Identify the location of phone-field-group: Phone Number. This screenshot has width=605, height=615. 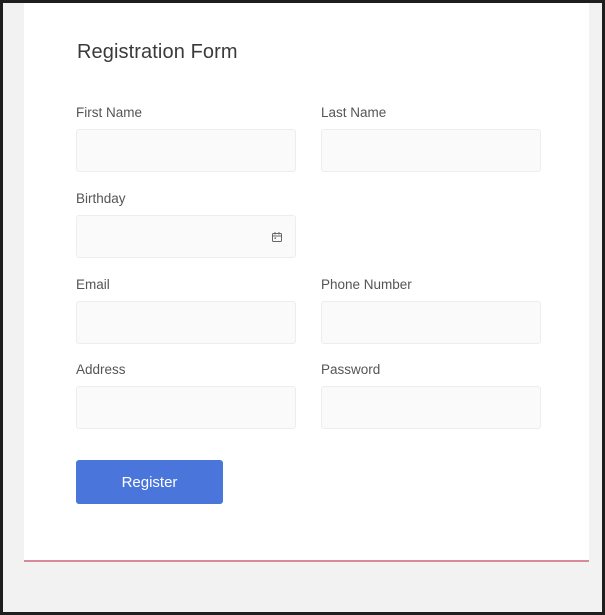
(431, 310).